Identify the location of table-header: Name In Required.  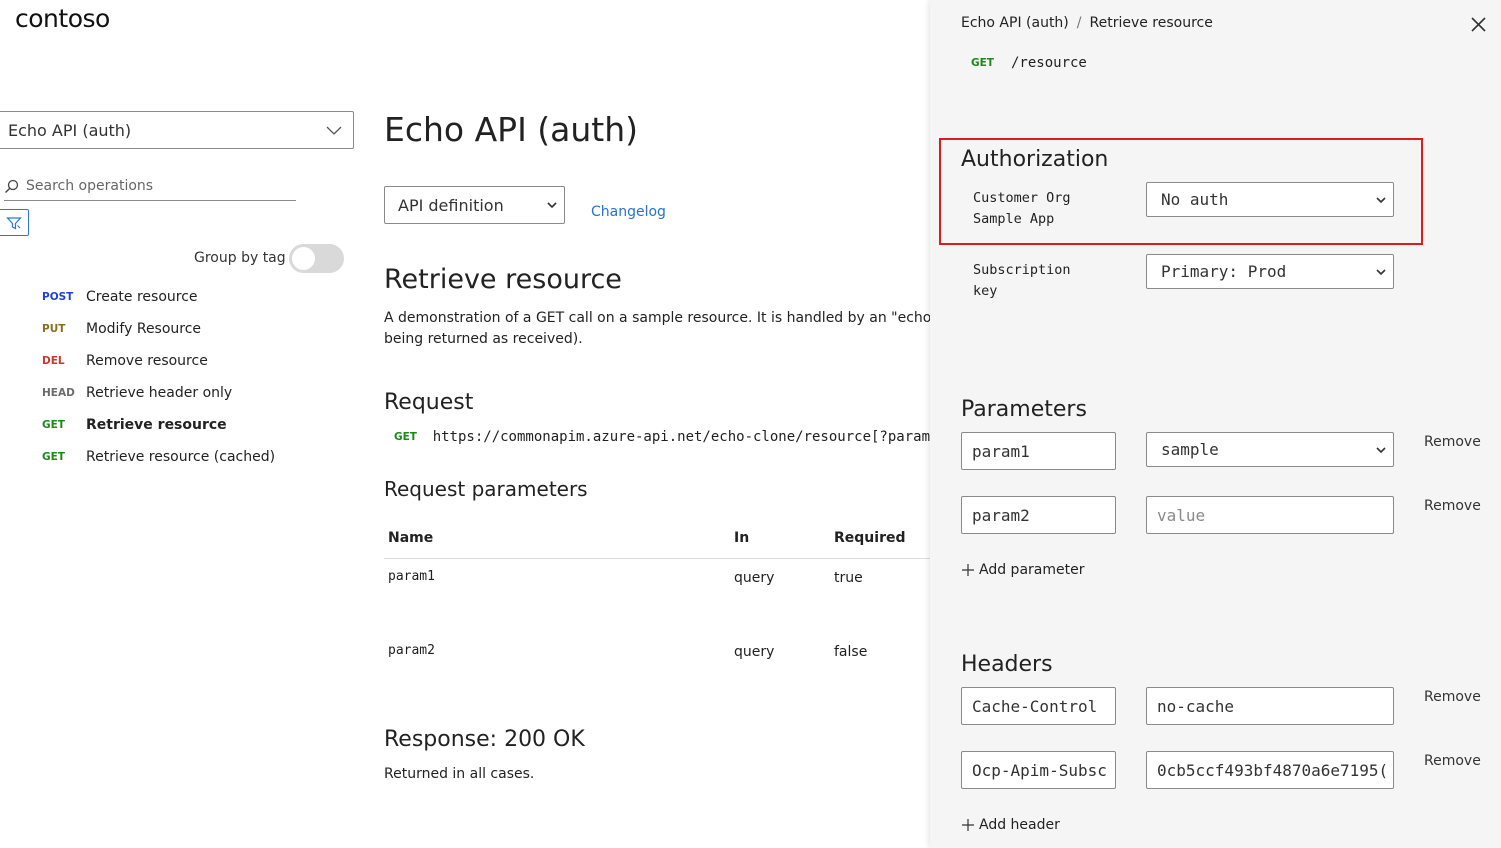
(657, 544).